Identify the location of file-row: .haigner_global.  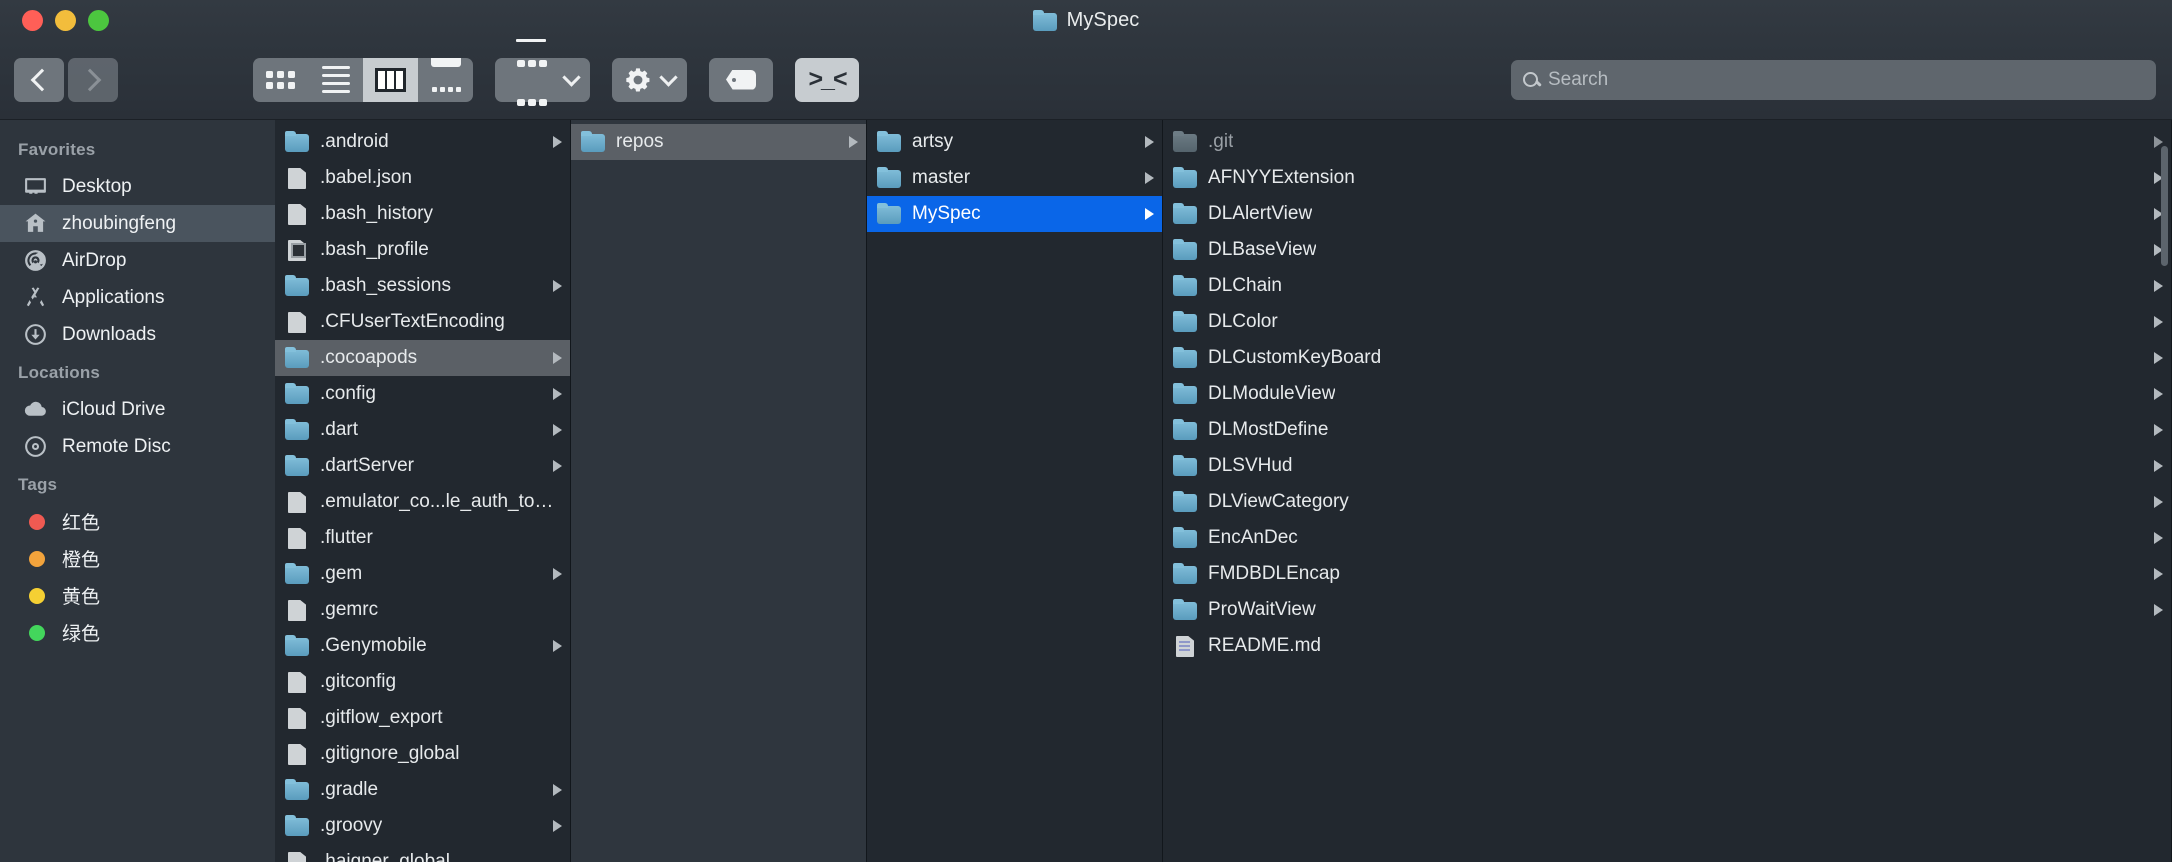
(422, 853).